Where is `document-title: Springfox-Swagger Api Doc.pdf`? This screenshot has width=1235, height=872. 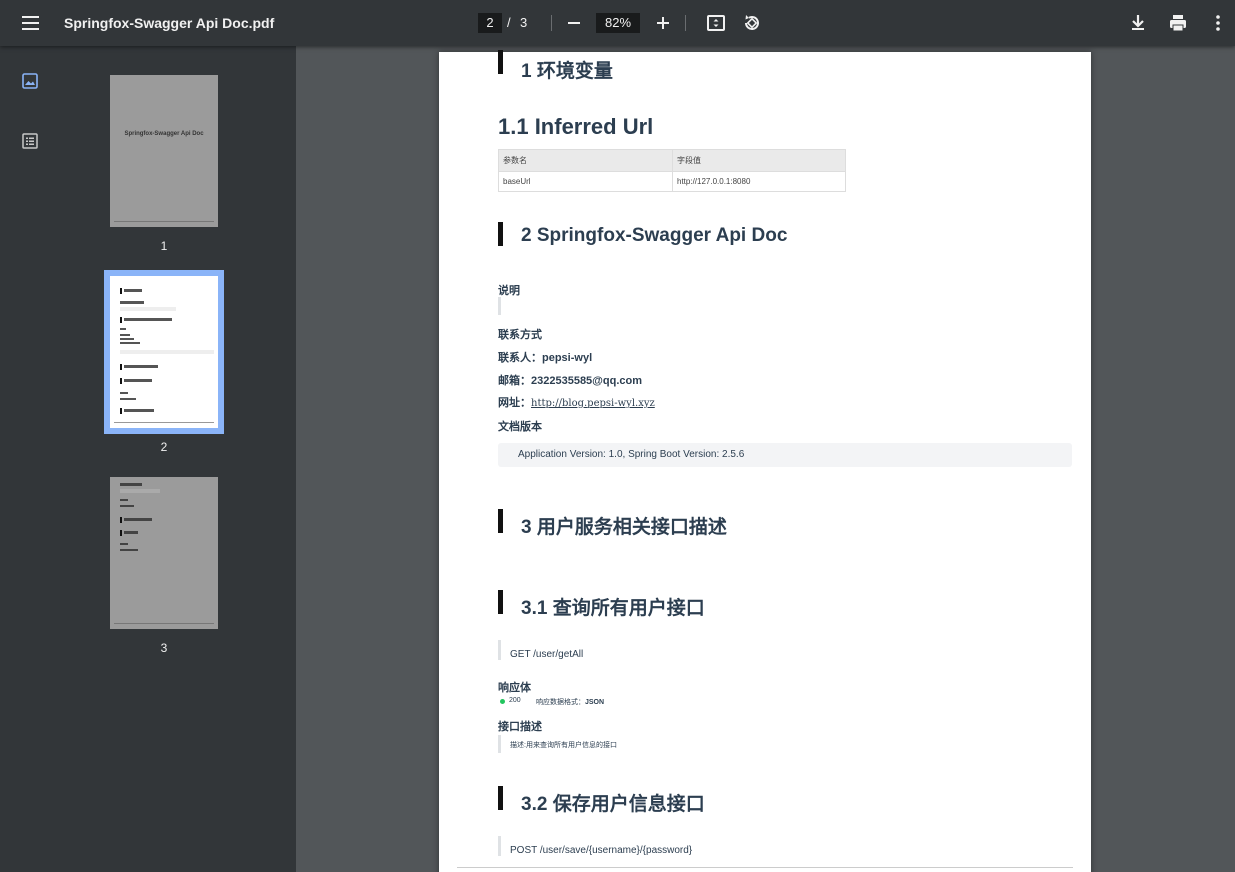 document-title: Springfox-Swagger Api Doc.pdf is located at coordinates (169, 23).